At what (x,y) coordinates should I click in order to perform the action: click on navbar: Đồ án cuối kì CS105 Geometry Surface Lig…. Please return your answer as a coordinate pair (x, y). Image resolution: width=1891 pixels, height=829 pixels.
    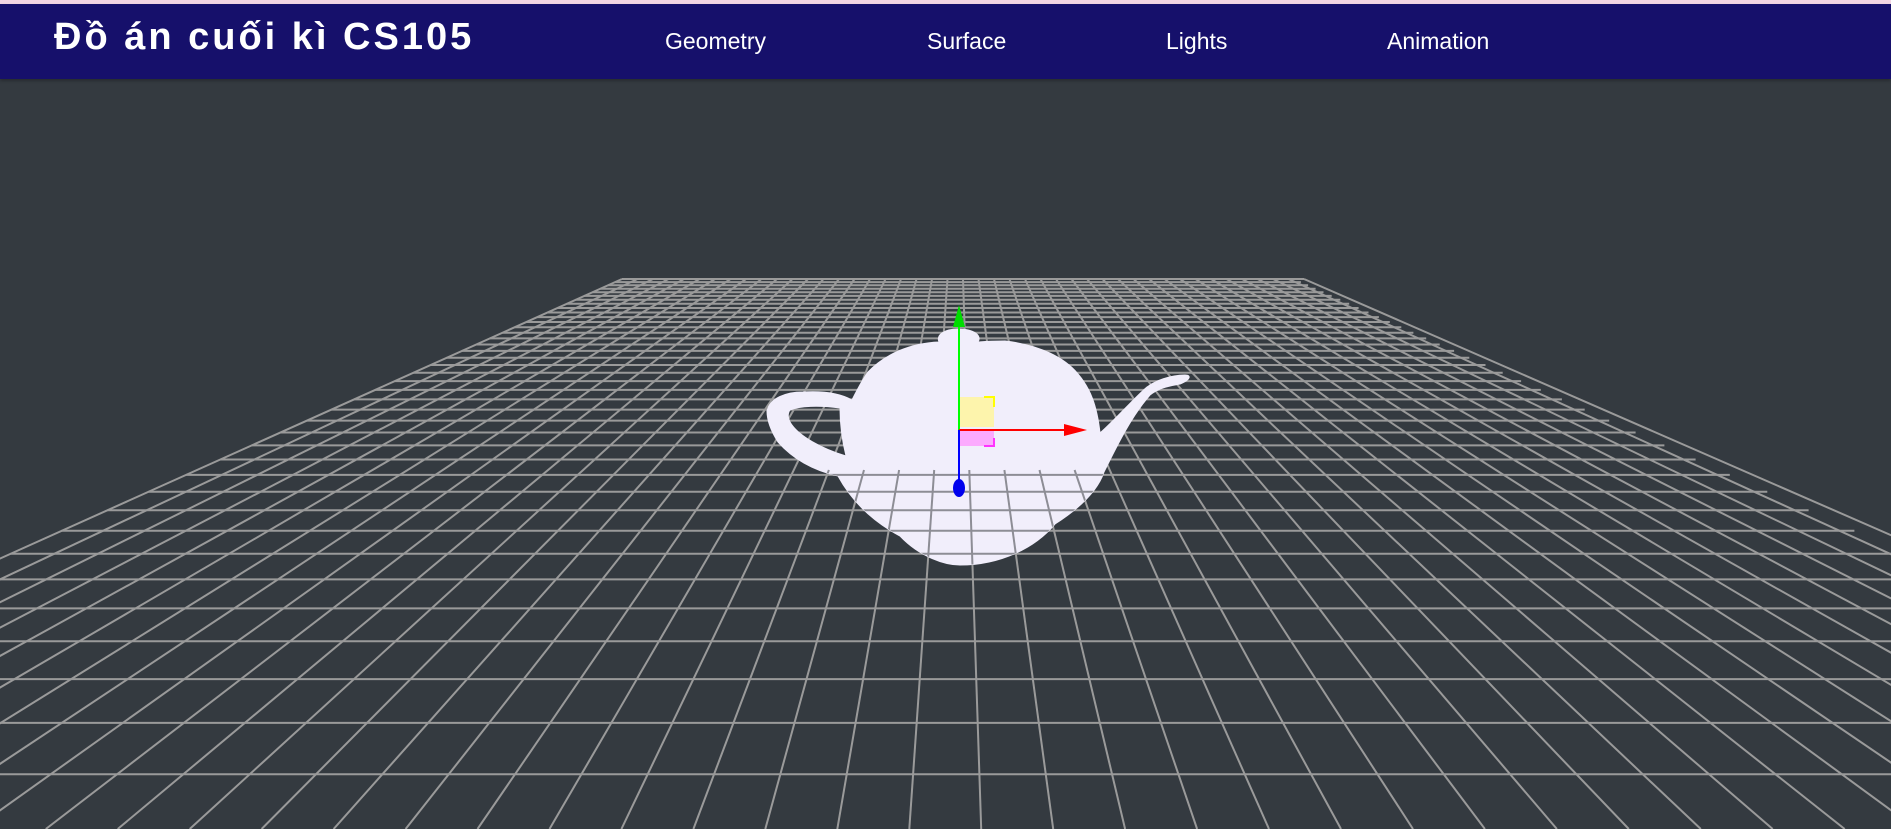
    Looking at the image, I should click on (945, 41).